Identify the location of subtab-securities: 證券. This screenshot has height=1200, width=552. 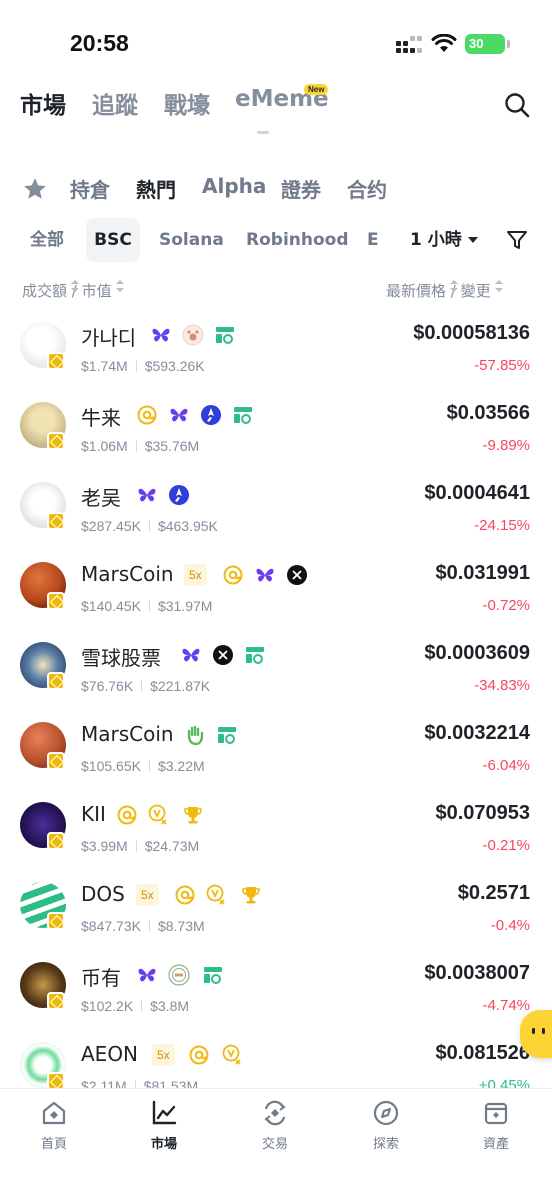
(301, 188).